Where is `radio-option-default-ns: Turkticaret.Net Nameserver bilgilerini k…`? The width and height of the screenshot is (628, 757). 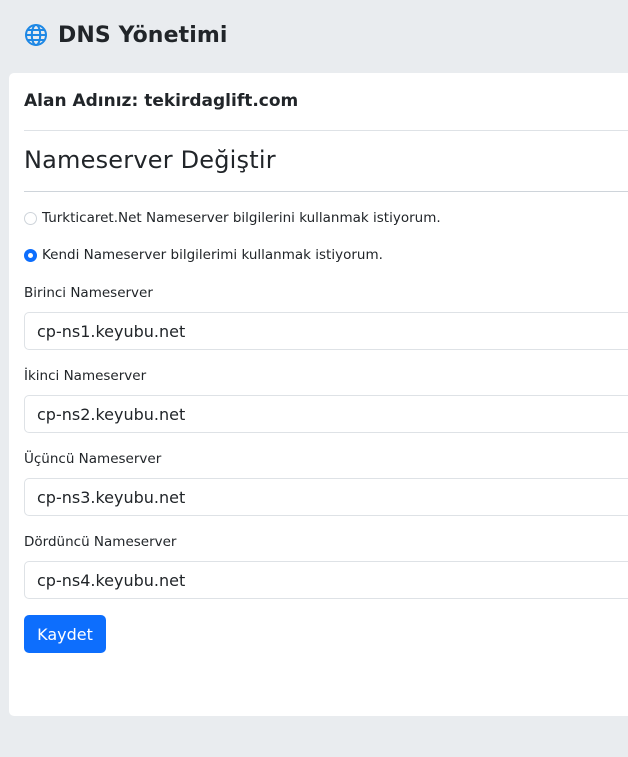 radio-option-default-ns: Turkticaret.Net Nameserver bilgilerini k… is located at coordinates (232, 218).